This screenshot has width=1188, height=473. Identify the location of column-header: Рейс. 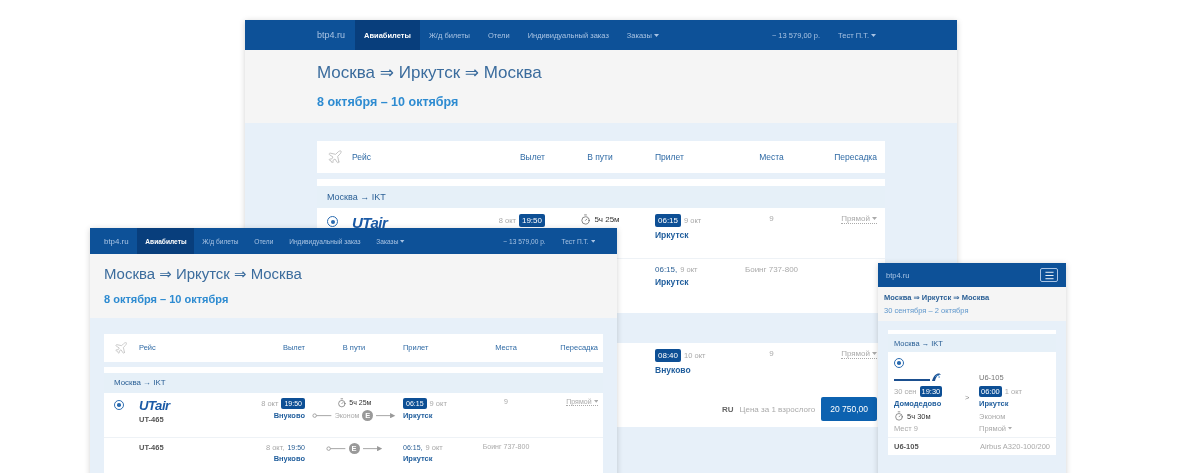
(362, 157).